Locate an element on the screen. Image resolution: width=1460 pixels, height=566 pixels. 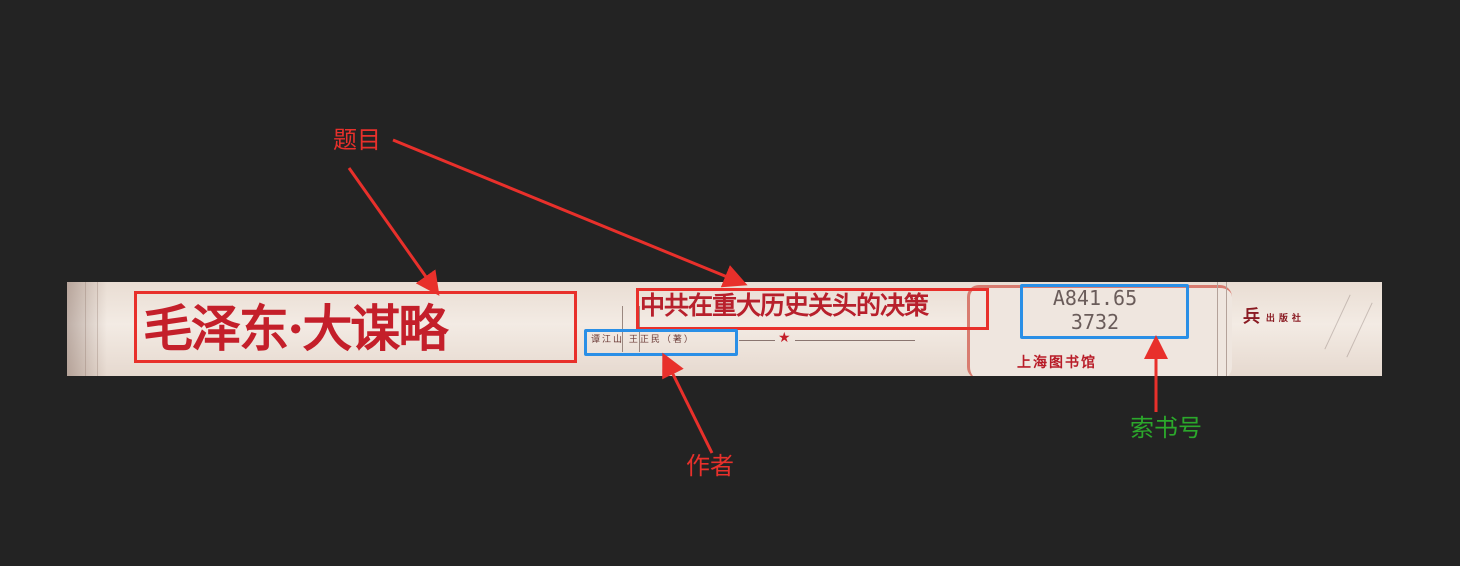
publisher: 兵 出版社 is located at coordinates (1274, 314).